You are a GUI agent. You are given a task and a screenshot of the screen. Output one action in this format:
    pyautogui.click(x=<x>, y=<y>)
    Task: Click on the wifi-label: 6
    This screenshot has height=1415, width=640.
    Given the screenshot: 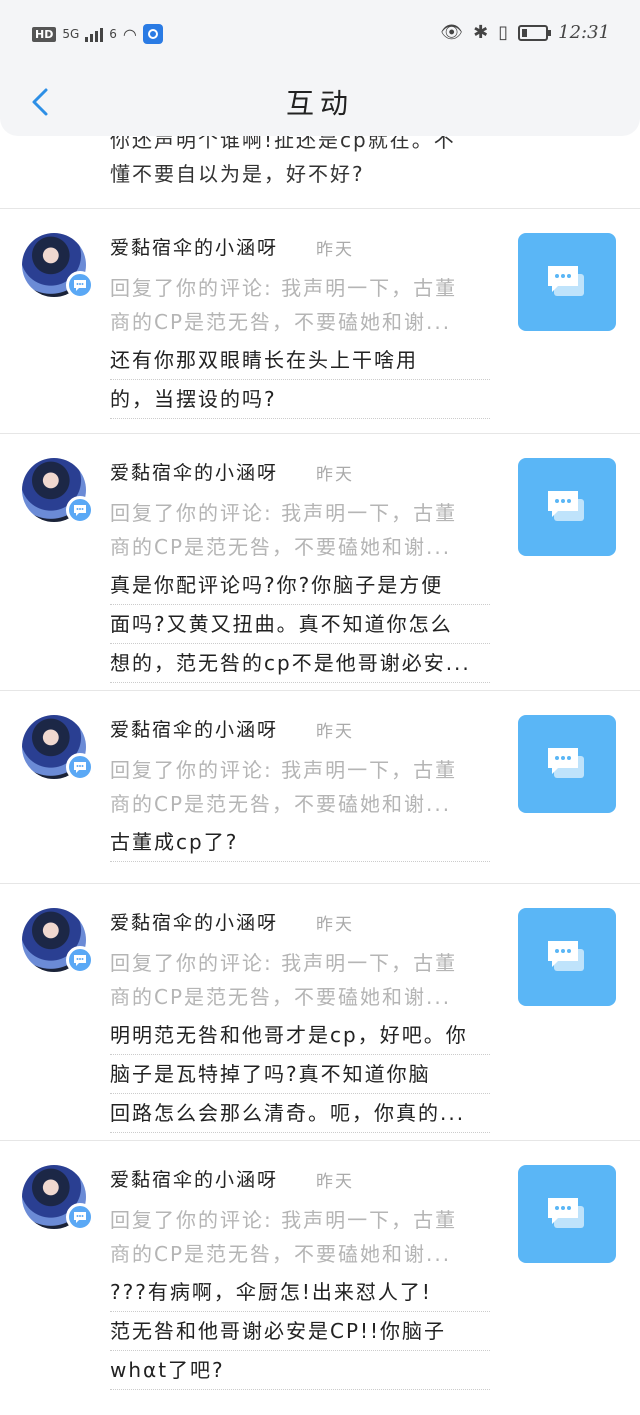 What is the action you would take?
    pyautogui.click(x=113, y=34)
    